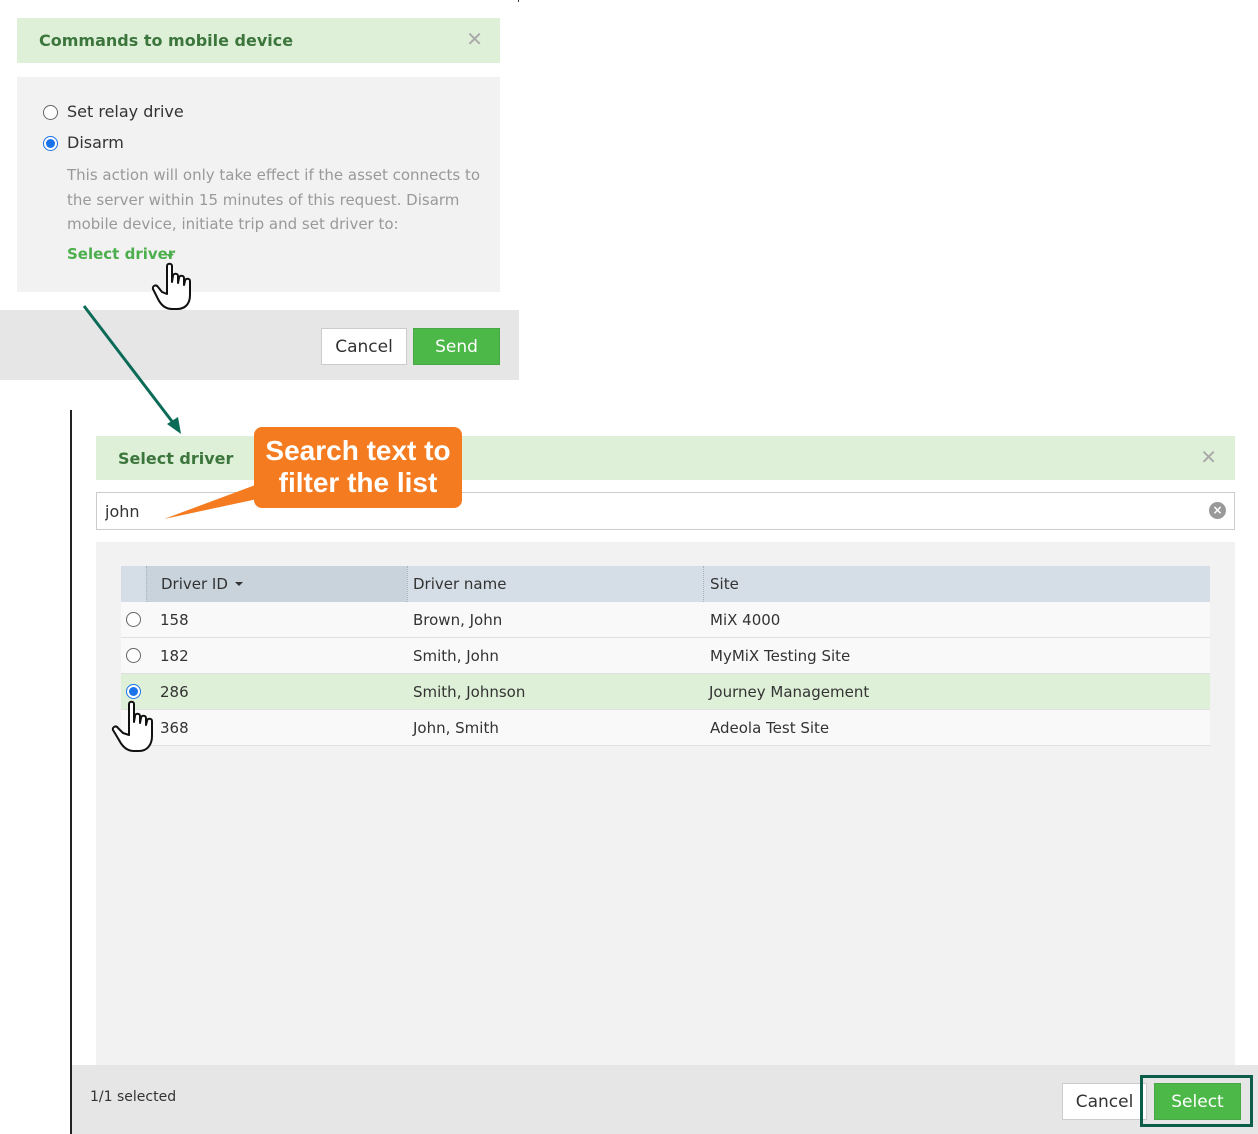 The height and width of the screenshot is (1134, 1258). What do you see at coordinates (665, 728) in the screenshot?
I see `table-row: 368 John, Smith Adeola Test Site` at bounding box center [665, 728].